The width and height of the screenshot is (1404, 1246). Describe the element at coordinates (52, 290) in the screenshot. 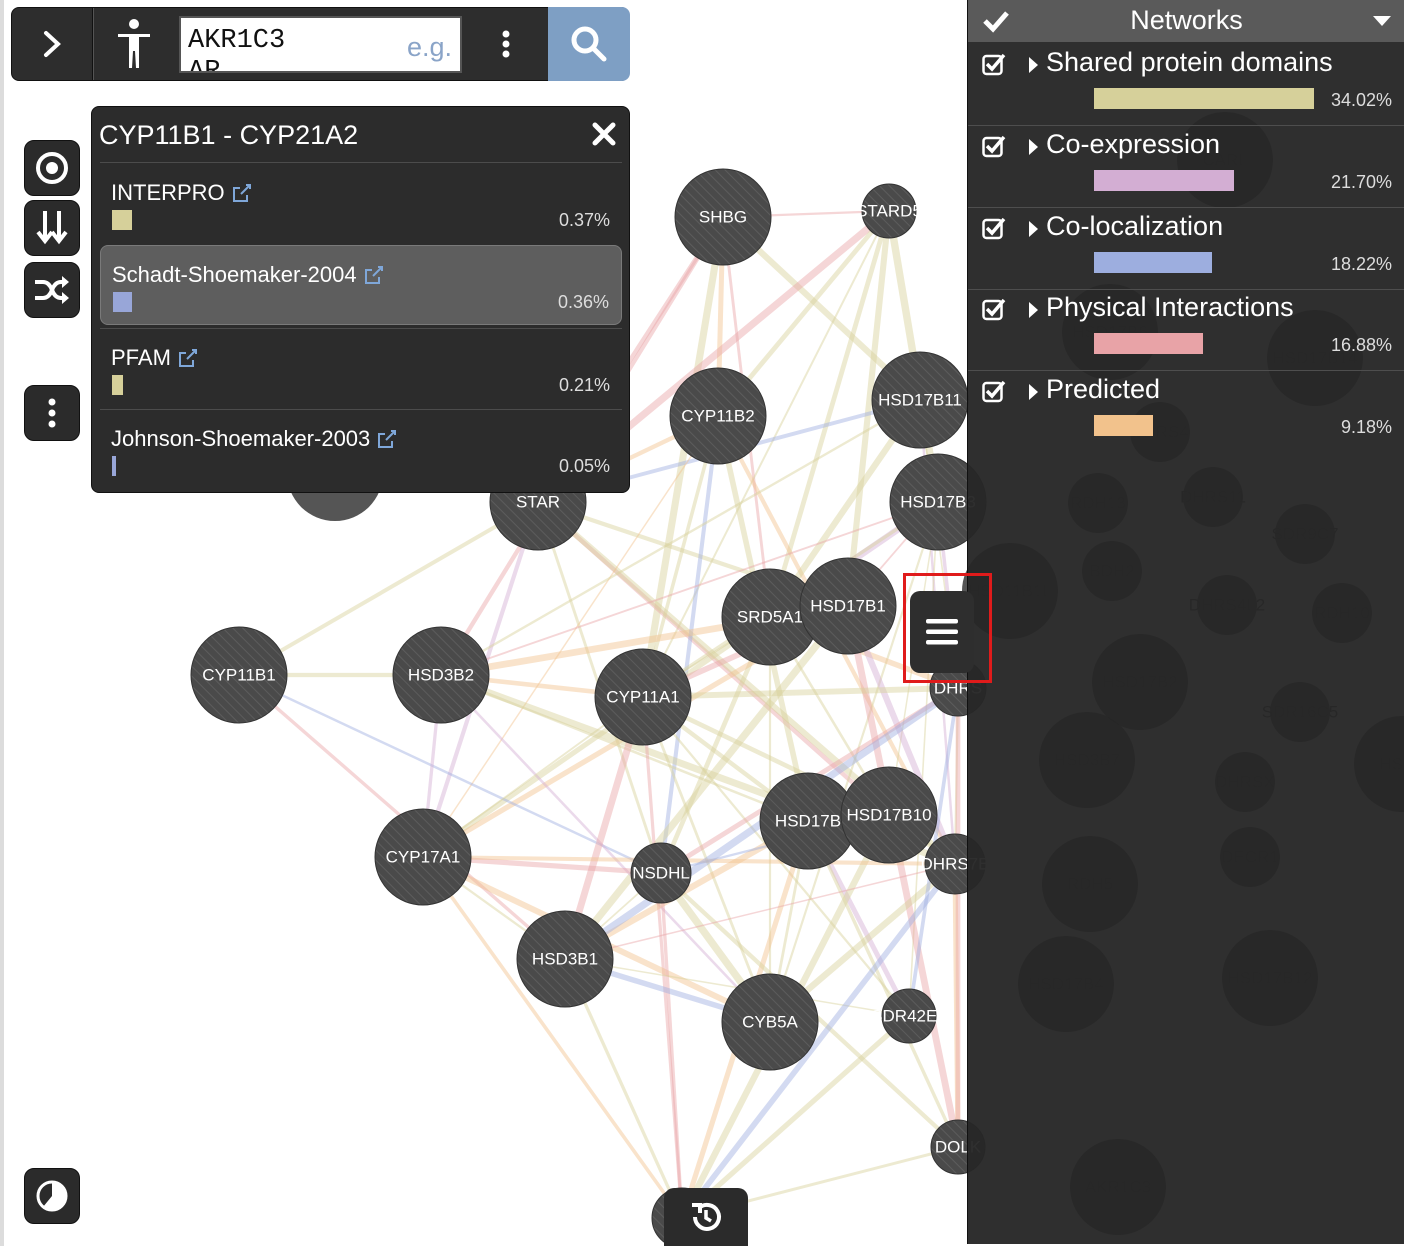

I see `shuffle-layout-button` at that location.